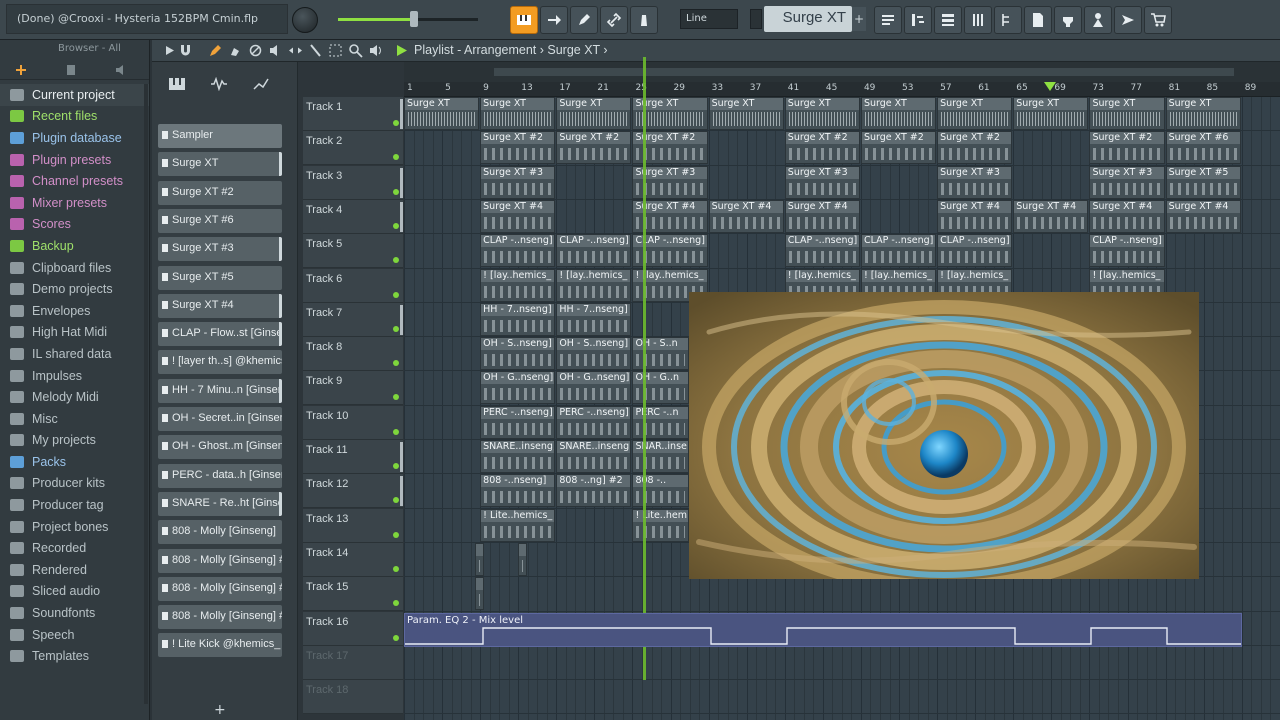  What do you see at coordinates (756, 19) in the screenshot?
I see `pattern-play-button` at bounding box center [756, 19].